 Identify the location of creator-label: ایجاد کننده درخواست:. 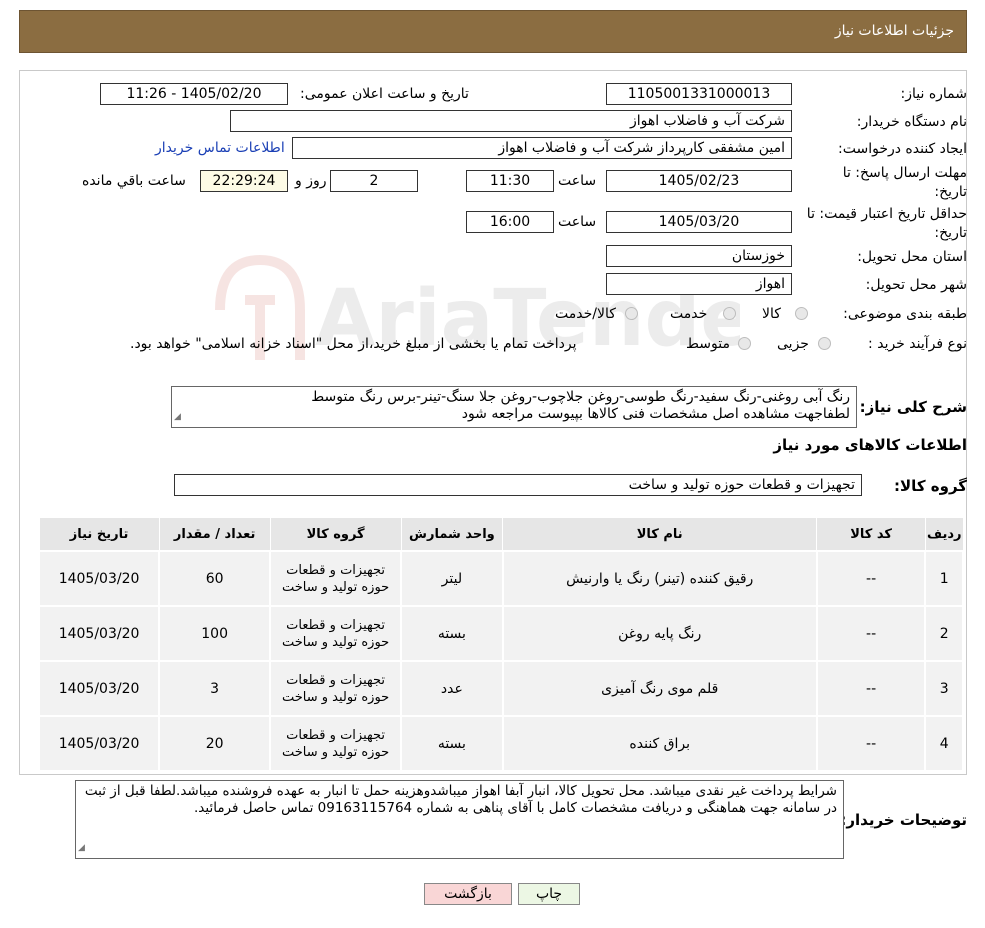
(902, 149).